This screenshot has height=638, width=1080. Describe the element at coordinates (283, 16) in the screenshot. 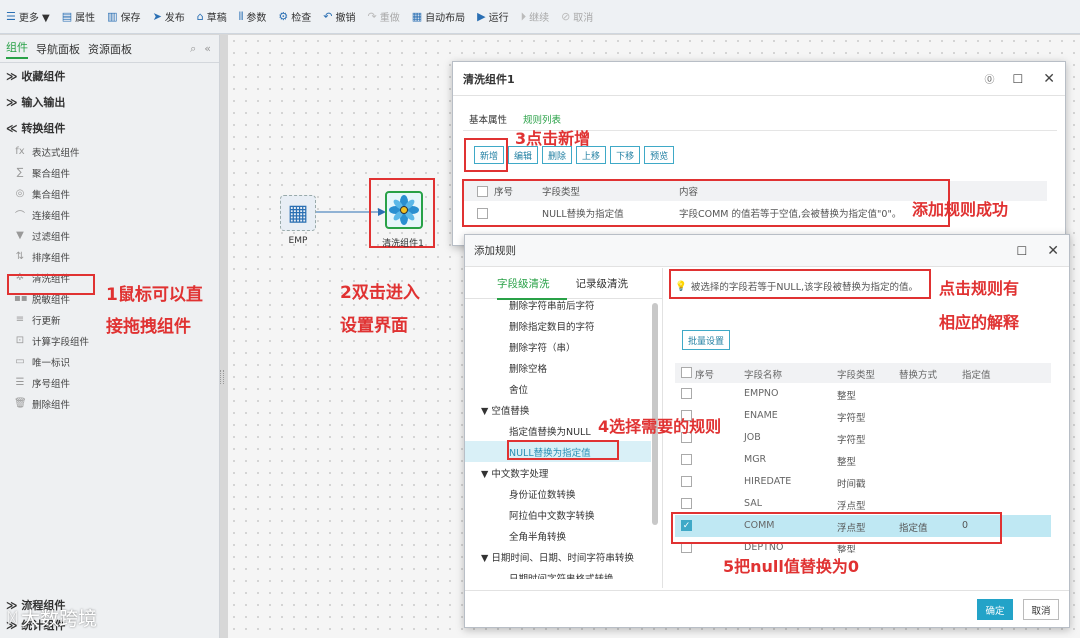

I see `toolbar-icon: ⚙` at that location.